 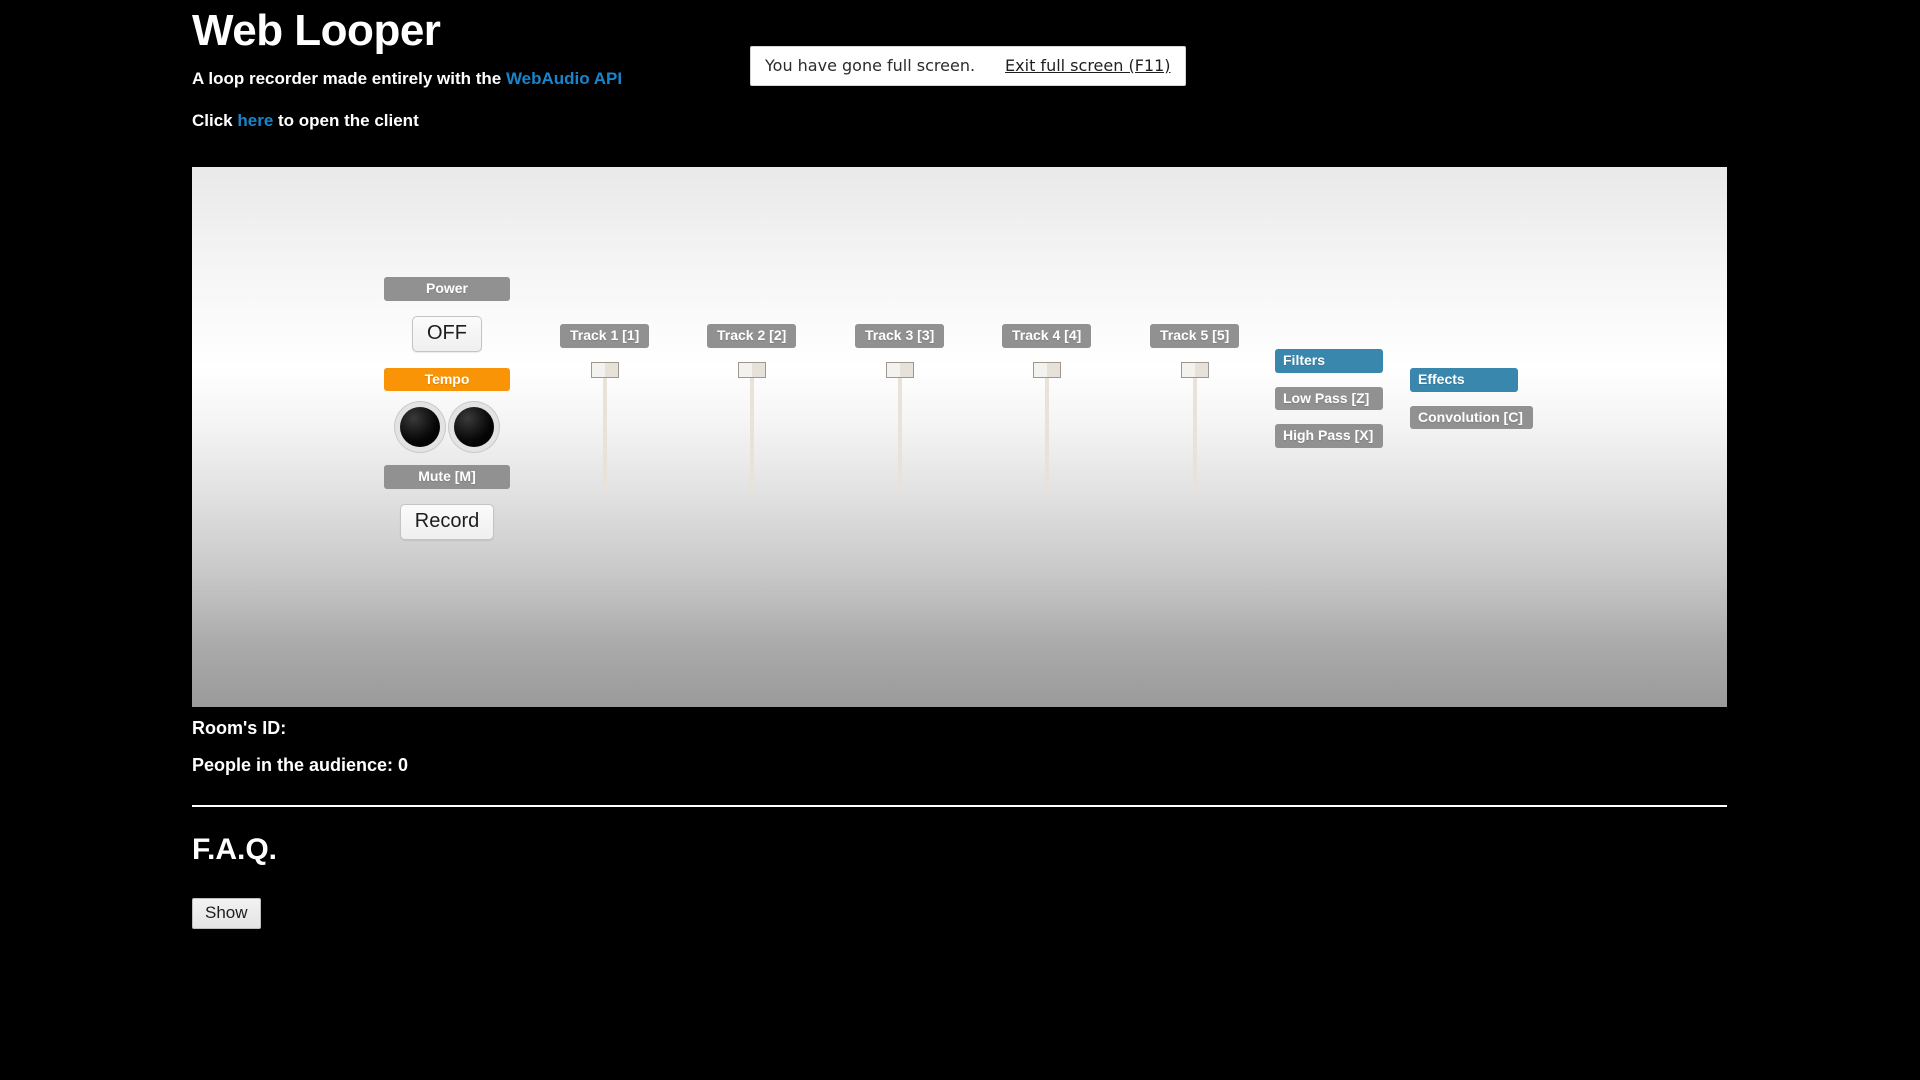 I want to click on track-2-label: Track 2 [2], so click(x=752, y=336).